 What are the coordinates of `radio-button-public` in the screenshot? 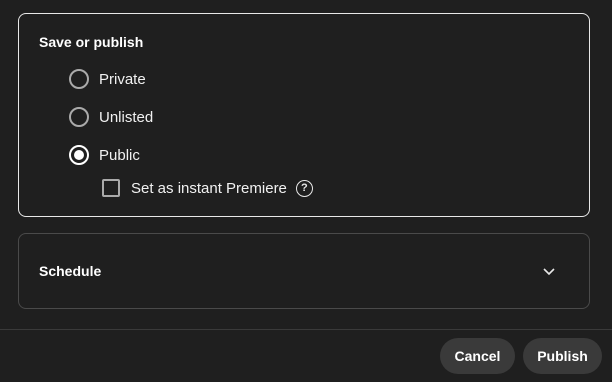 It's located at (79, 155).